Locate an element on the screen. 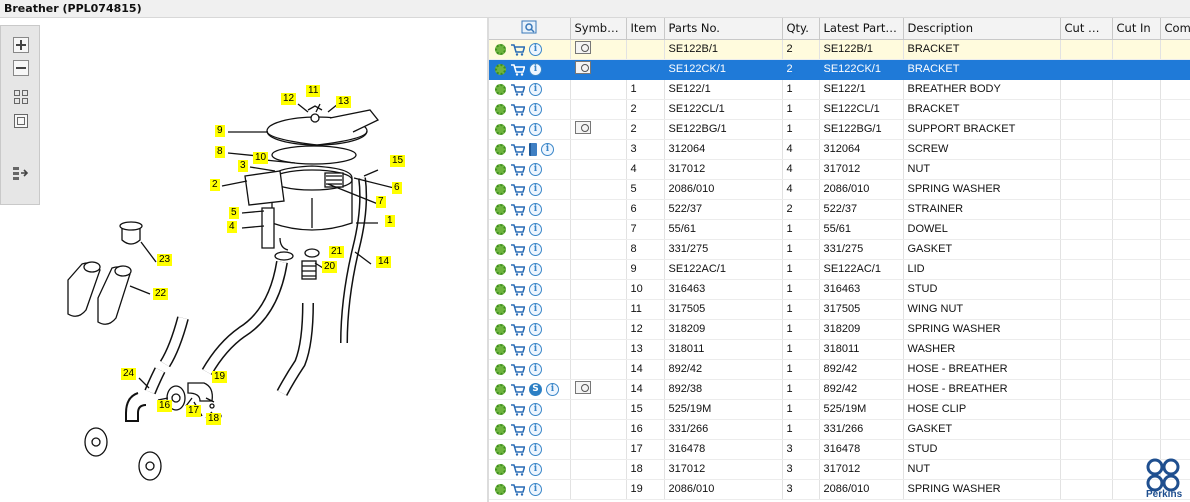  table-row: i 9 SE122AC/1 1 SE122AC/1 LID is located at coordinates (839, 269).